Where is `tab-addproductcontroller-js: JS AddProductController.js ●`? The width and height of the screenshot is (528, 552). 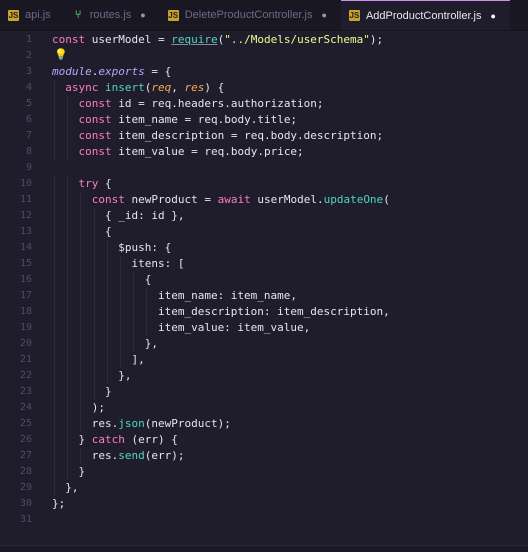 tab-addproductcontroller-js: JS AddProductController.js ● is located at coordinates (425, 15).